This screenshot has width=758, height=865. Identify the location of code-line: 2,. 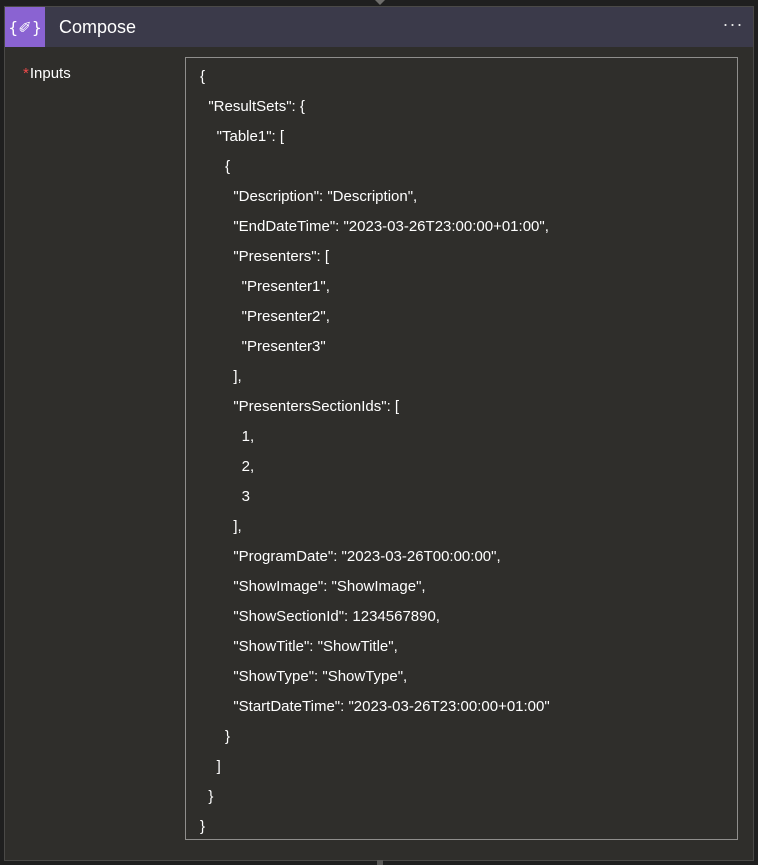
(227, 466).